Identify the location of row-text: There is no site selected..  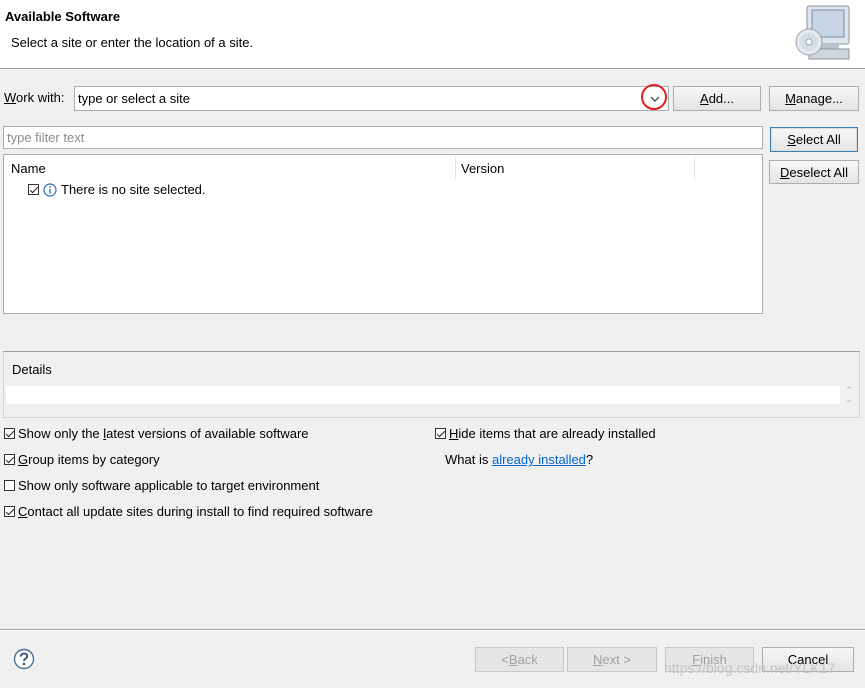
(133, 189).